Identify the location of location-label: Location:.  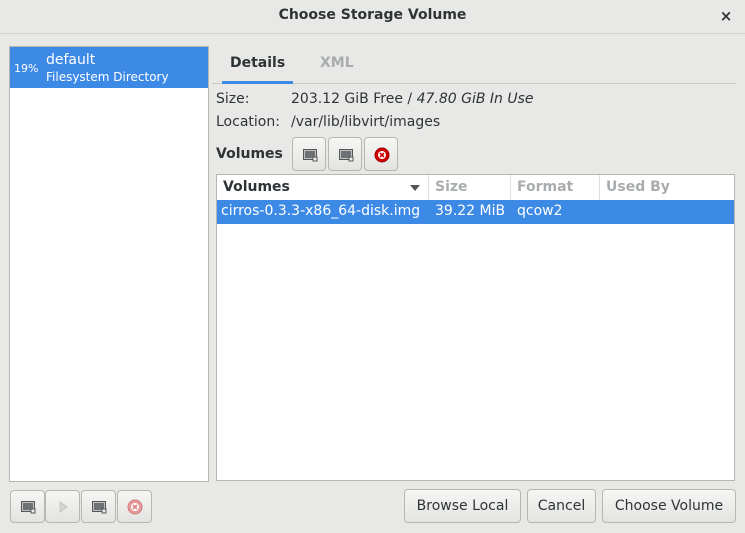
(248, 122).